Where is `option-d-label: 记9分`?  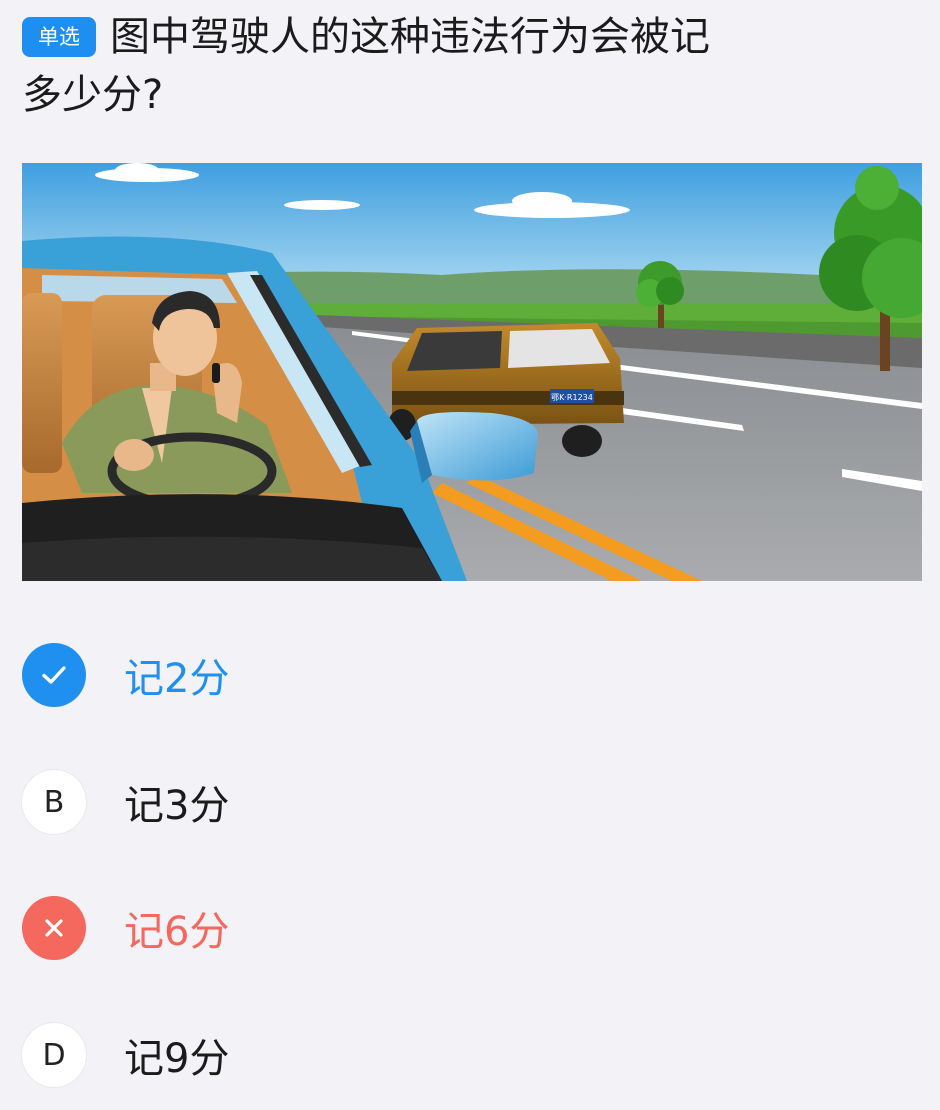
option-d-label: 记9分 is located at coordinates (177, 1059).